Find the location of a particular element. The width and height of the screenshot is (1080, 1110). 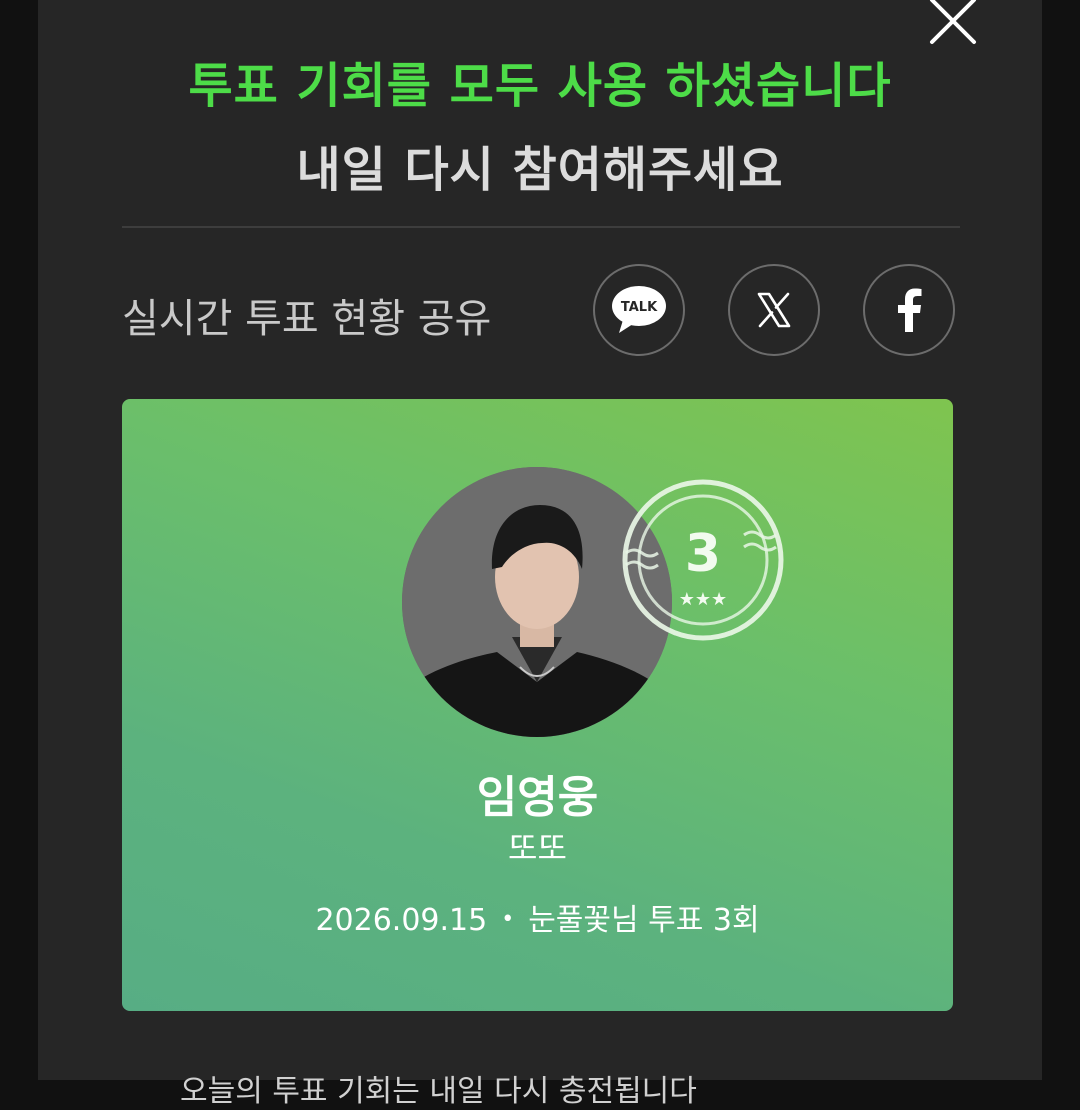

share-facebook-button is located at coordinates (909, 310).